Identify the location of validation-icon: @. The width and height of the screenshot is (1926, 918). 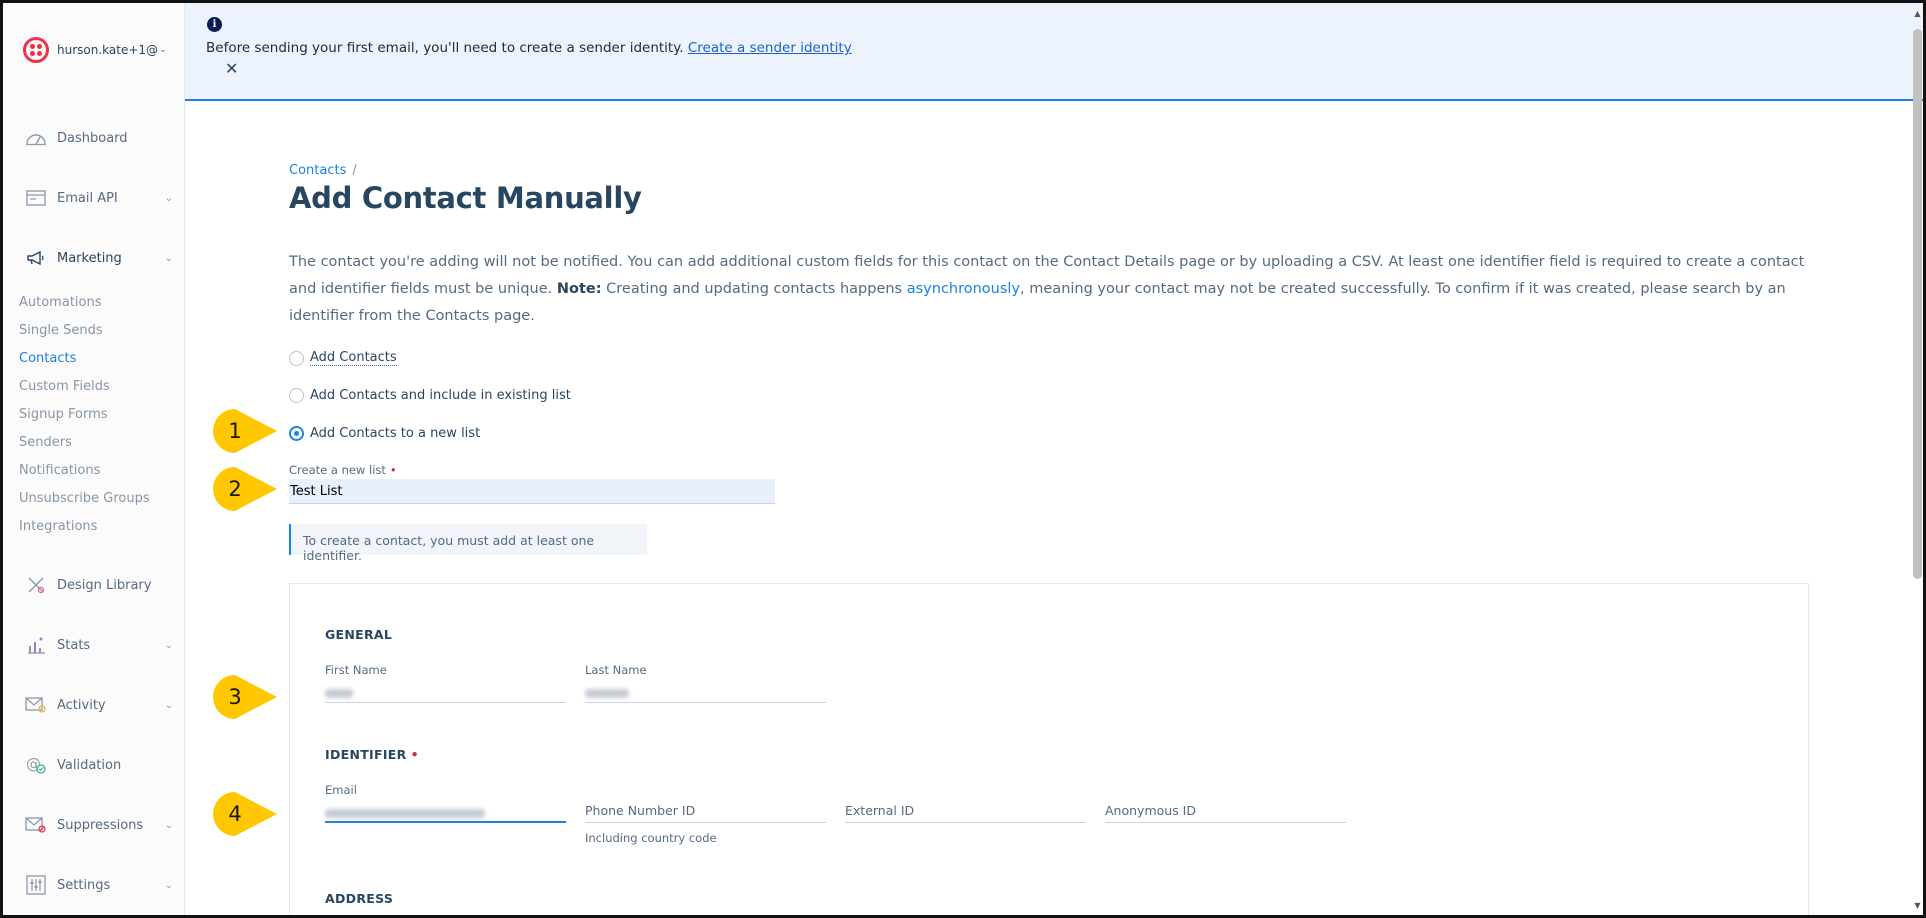
(36, 765).